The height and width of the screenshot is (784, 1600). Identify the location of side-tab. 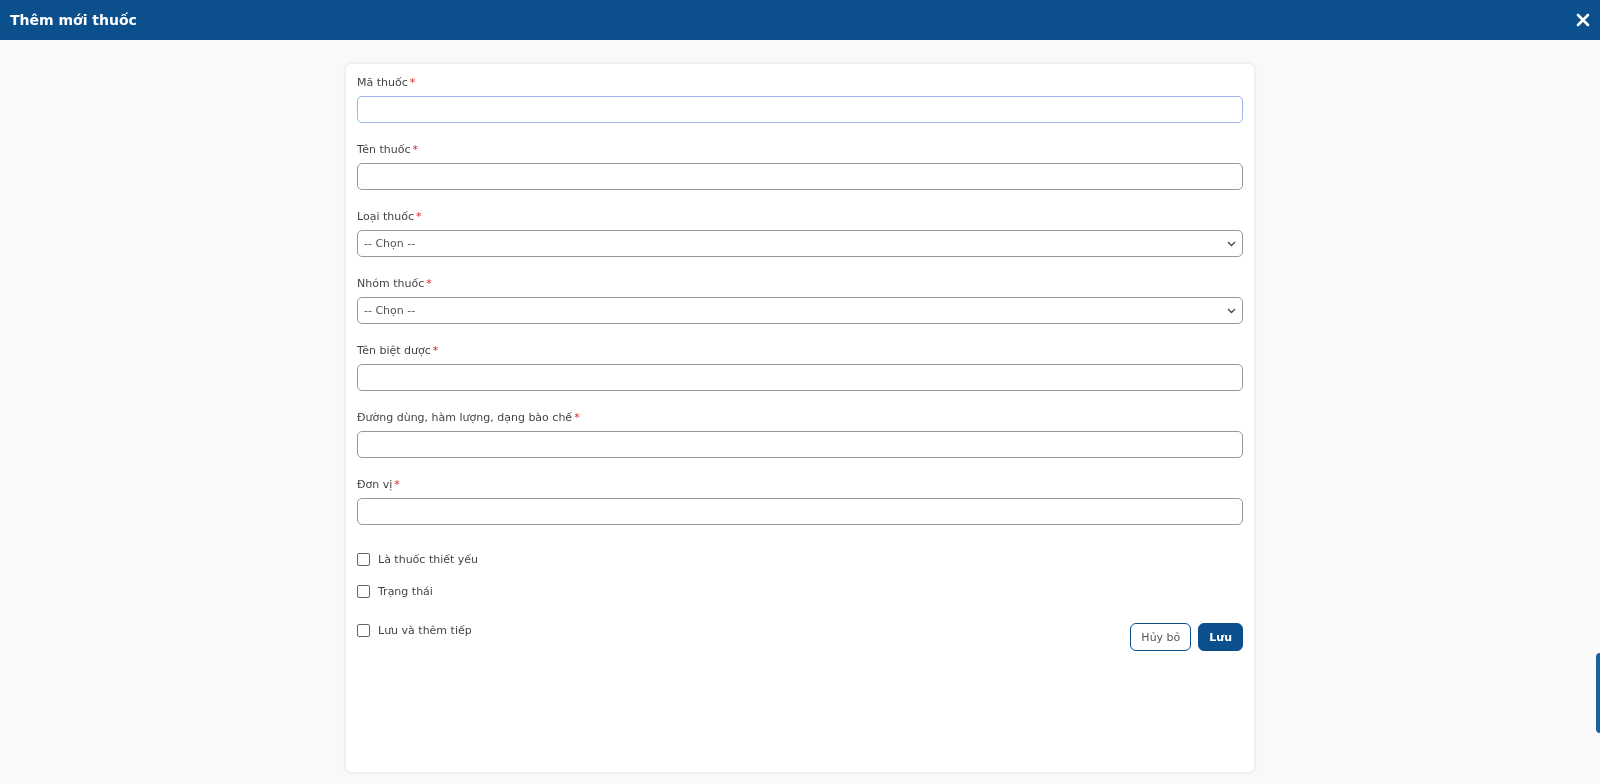
(1598, 693).